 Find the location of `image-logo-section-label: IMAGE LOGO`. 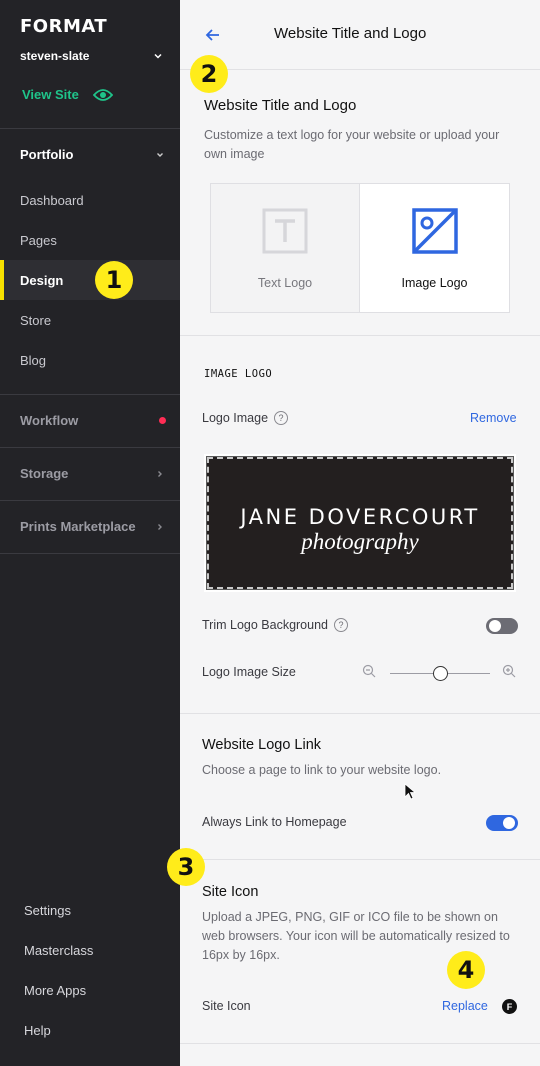

image-logo-section-label: IMAGE LOGO is located at coordinates (238, 374).